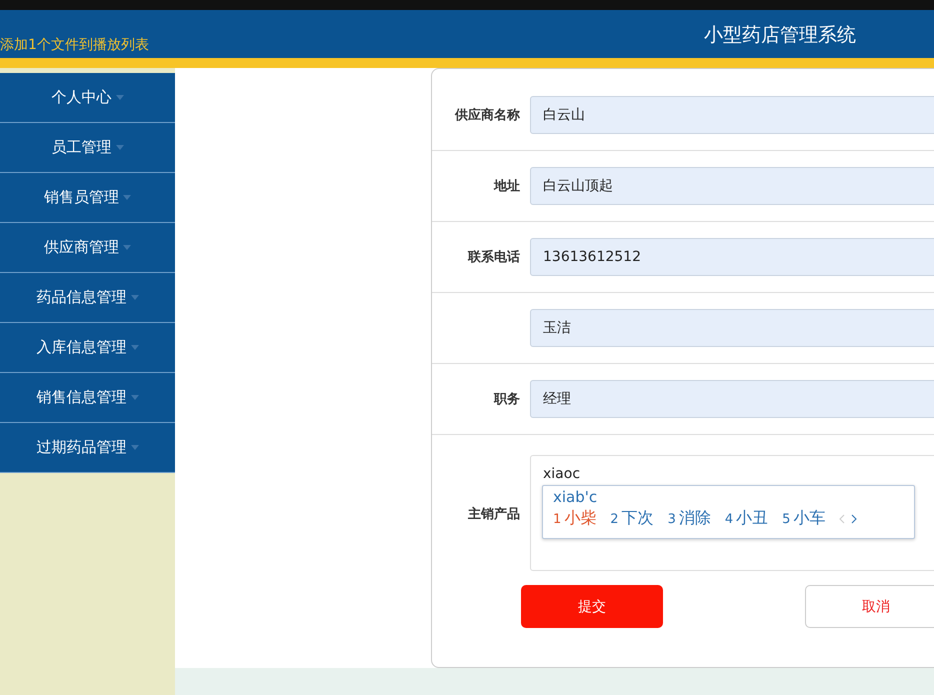  Describe the element at coordinates (574, 518) in the screenshot. I see `ime-candidate: 1 小柴` at that location.